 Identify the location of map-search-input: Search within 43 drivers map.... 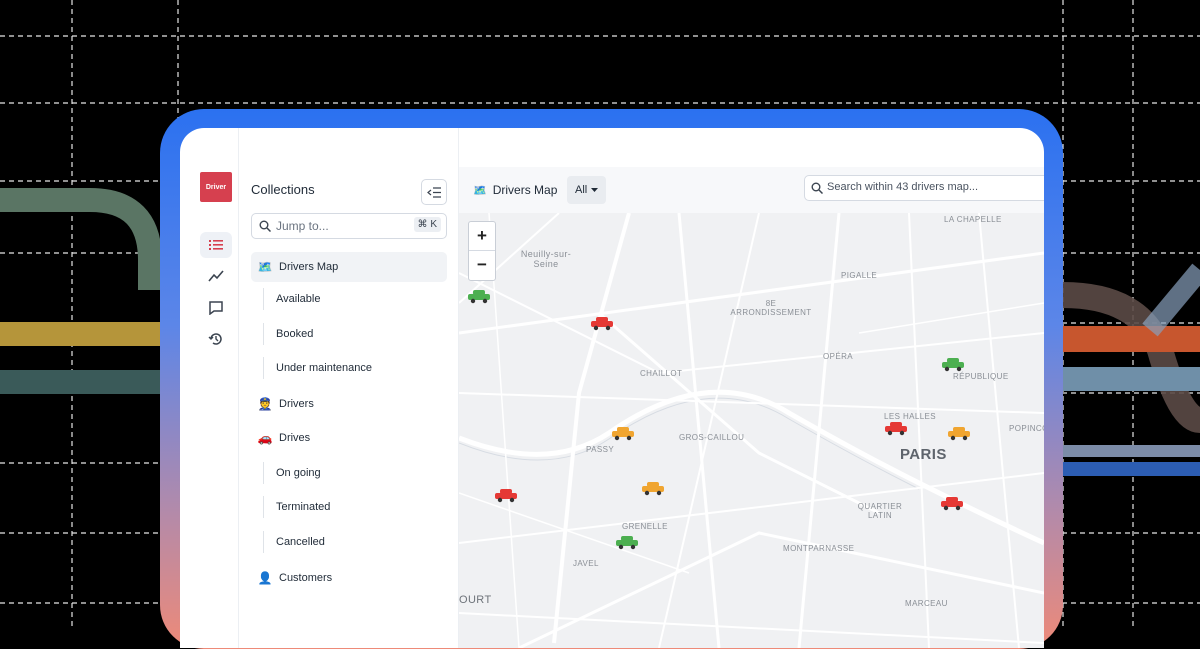
(924, 188).